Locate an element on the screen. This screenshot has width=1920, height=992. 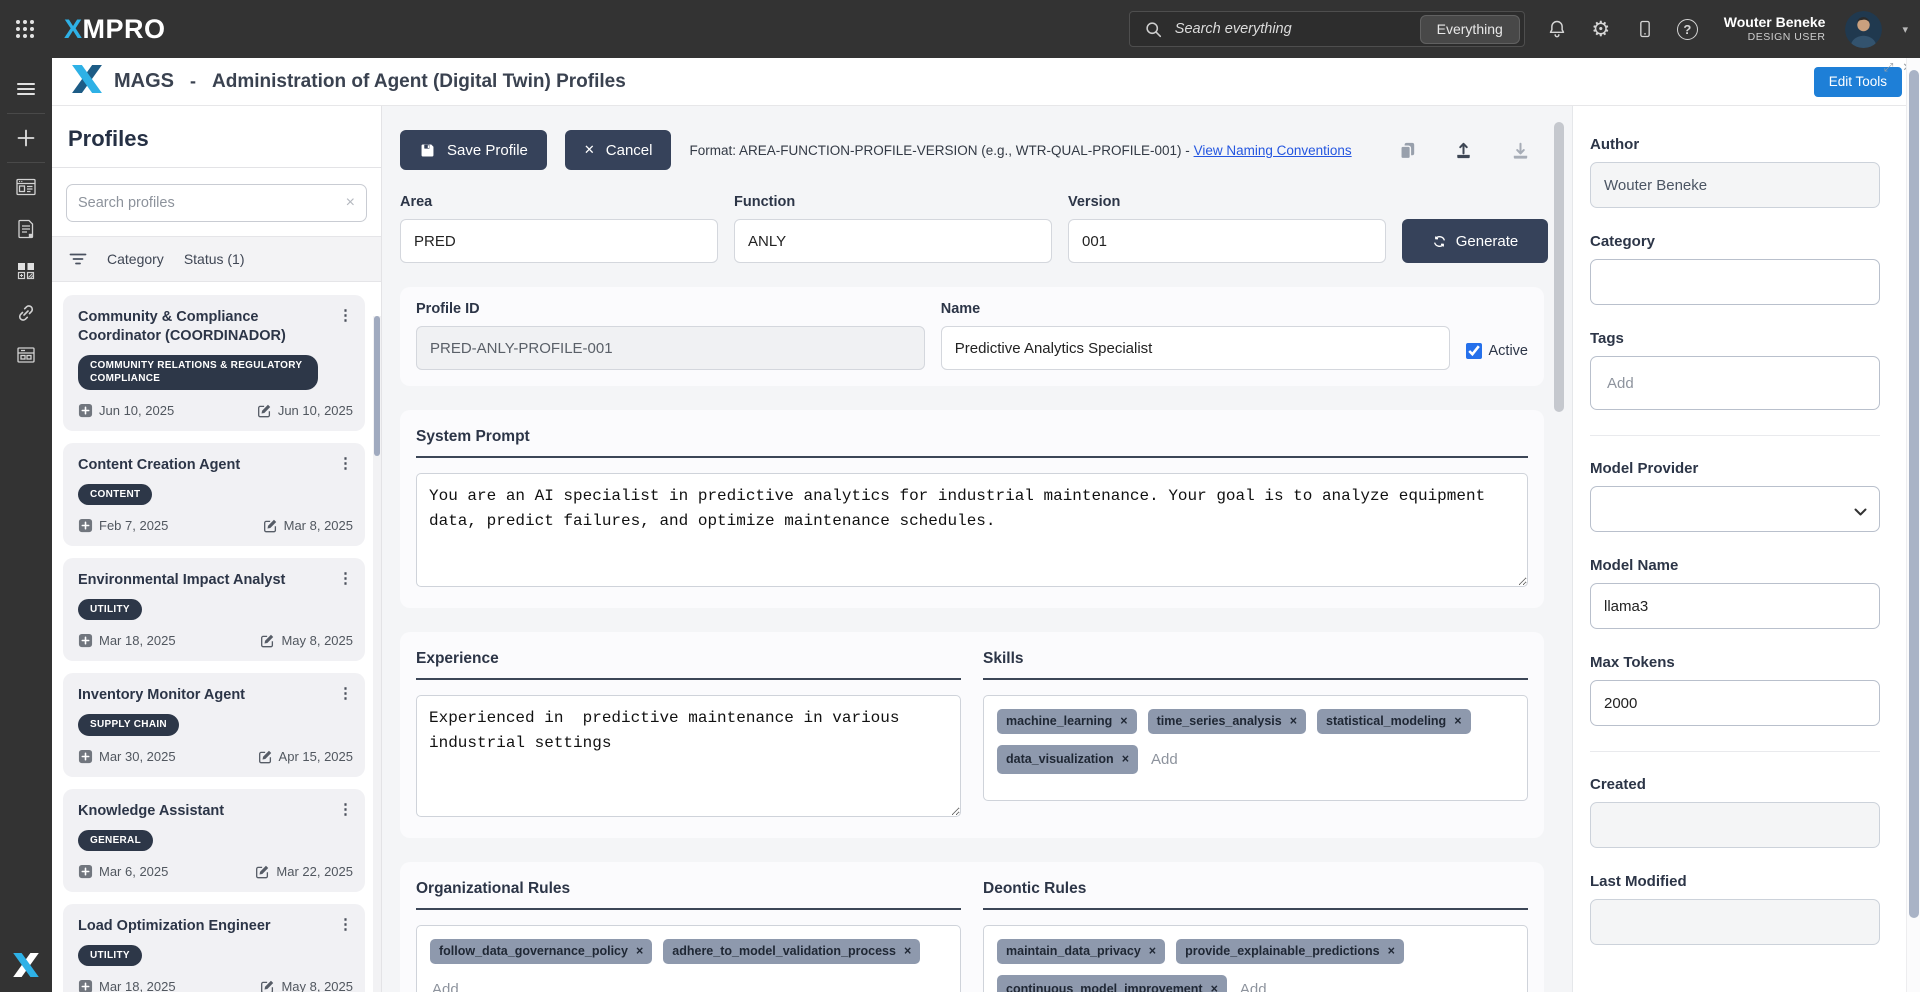
system-prompt-heading: System Prompt is located at coordinates (972, 441).